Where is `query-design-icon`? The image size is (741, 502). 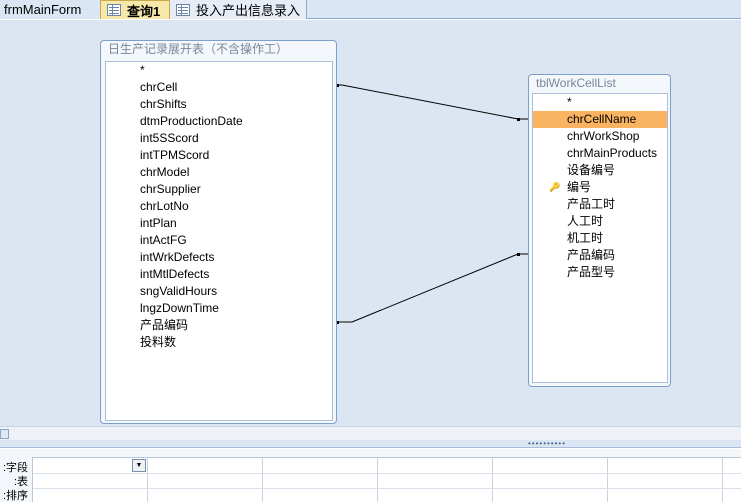 query-design-icon is located at coordinates (114, 10).